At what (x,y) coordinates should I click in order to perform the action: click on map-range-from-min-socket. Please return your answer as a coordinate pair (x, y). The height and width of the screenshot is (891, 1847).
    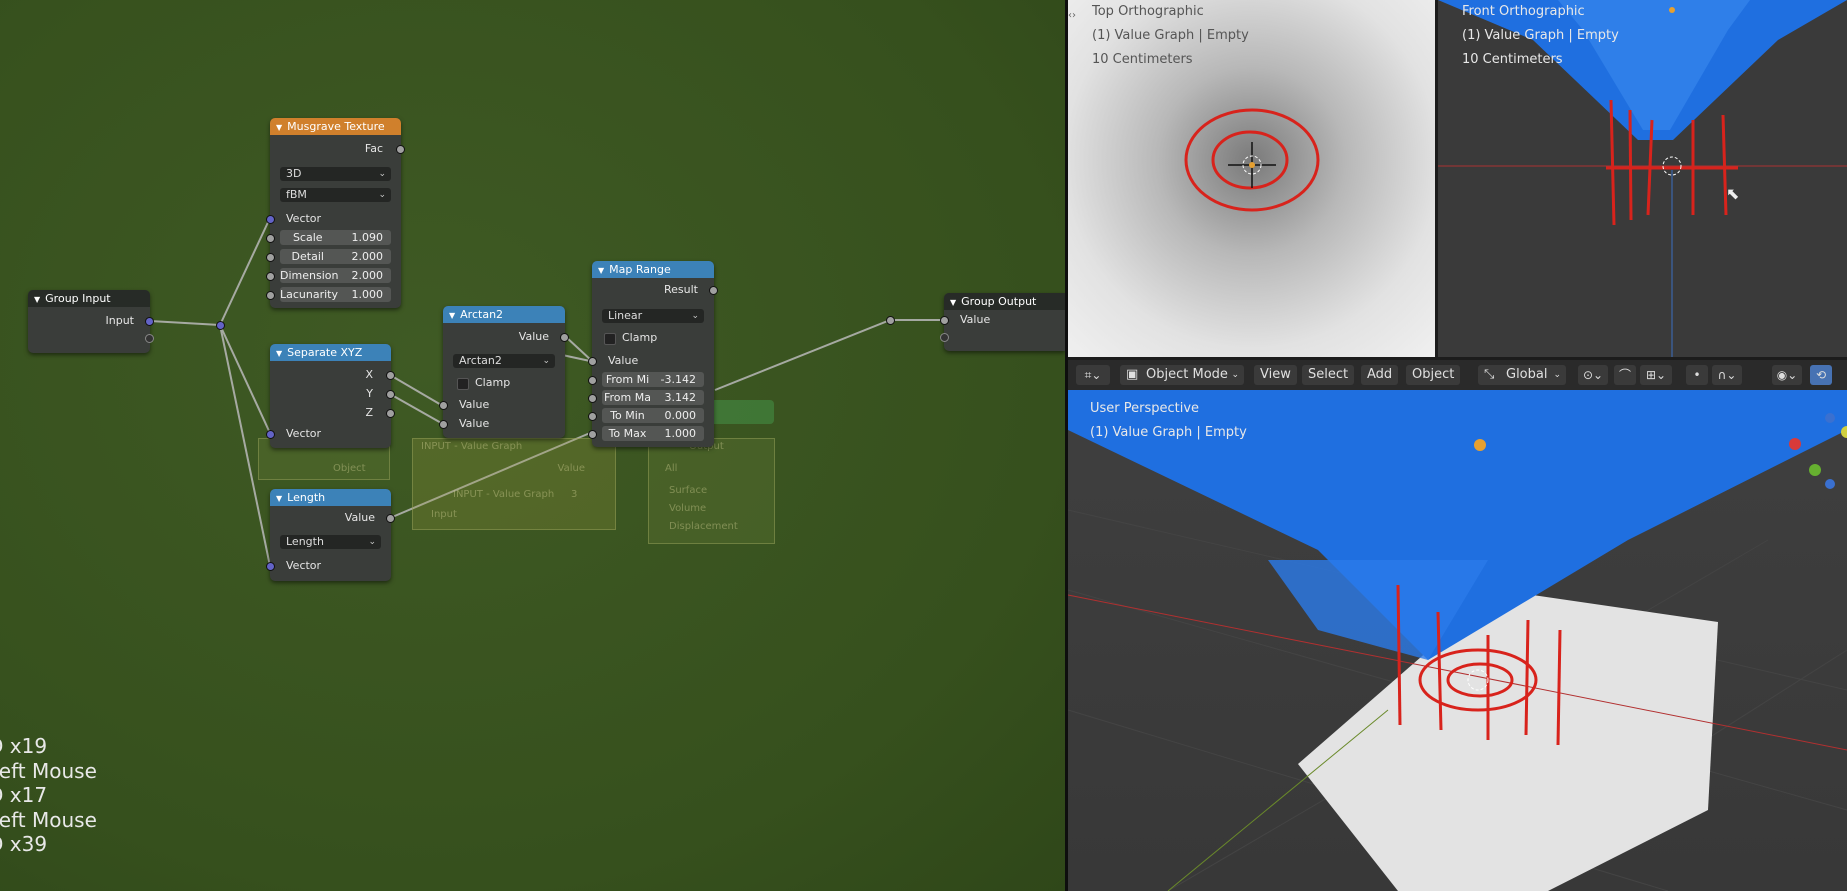
    Looking at the image, I should click on (592, 380).